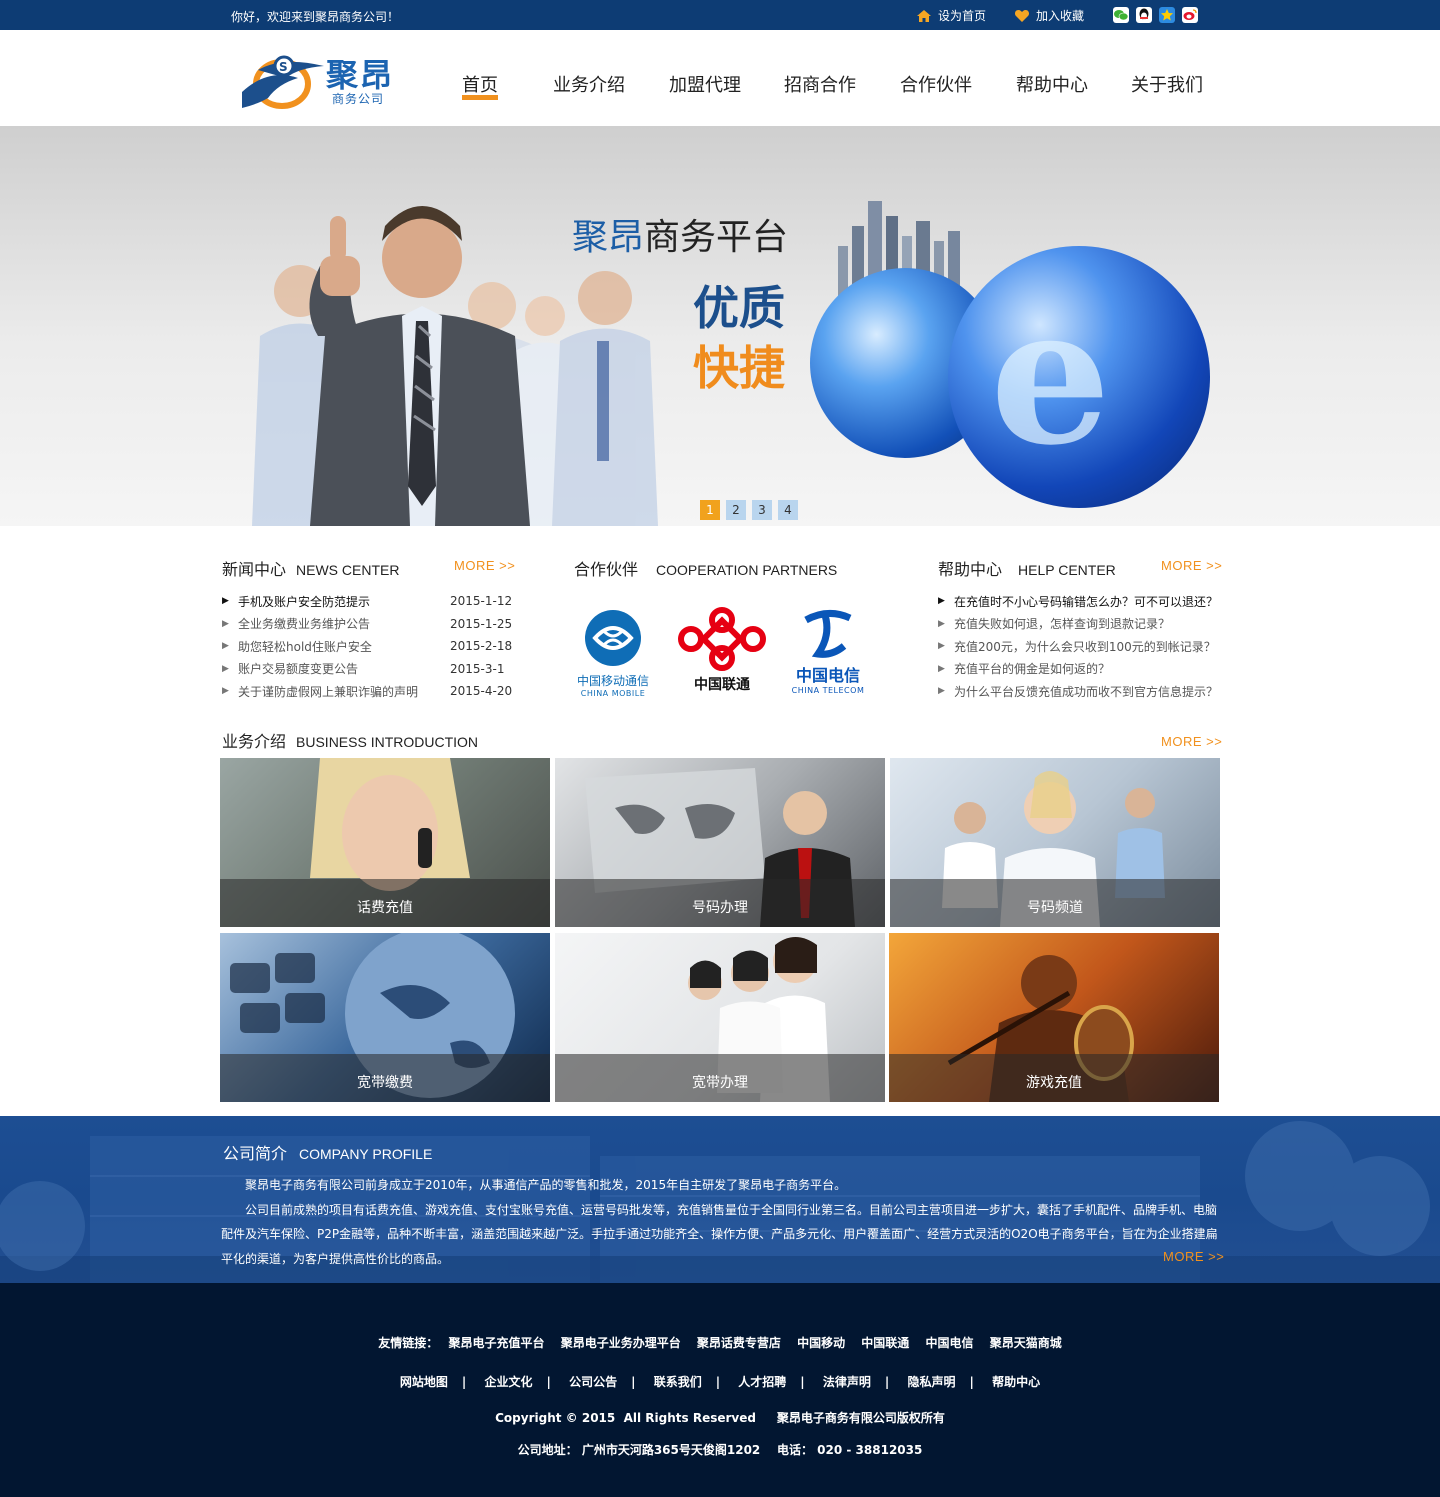 This screenshot has height=1497, width=1440. Describe the element at coordinates (593, 1382) in the screenshot. I see `footer-nav-link: 公司公告` at that location.